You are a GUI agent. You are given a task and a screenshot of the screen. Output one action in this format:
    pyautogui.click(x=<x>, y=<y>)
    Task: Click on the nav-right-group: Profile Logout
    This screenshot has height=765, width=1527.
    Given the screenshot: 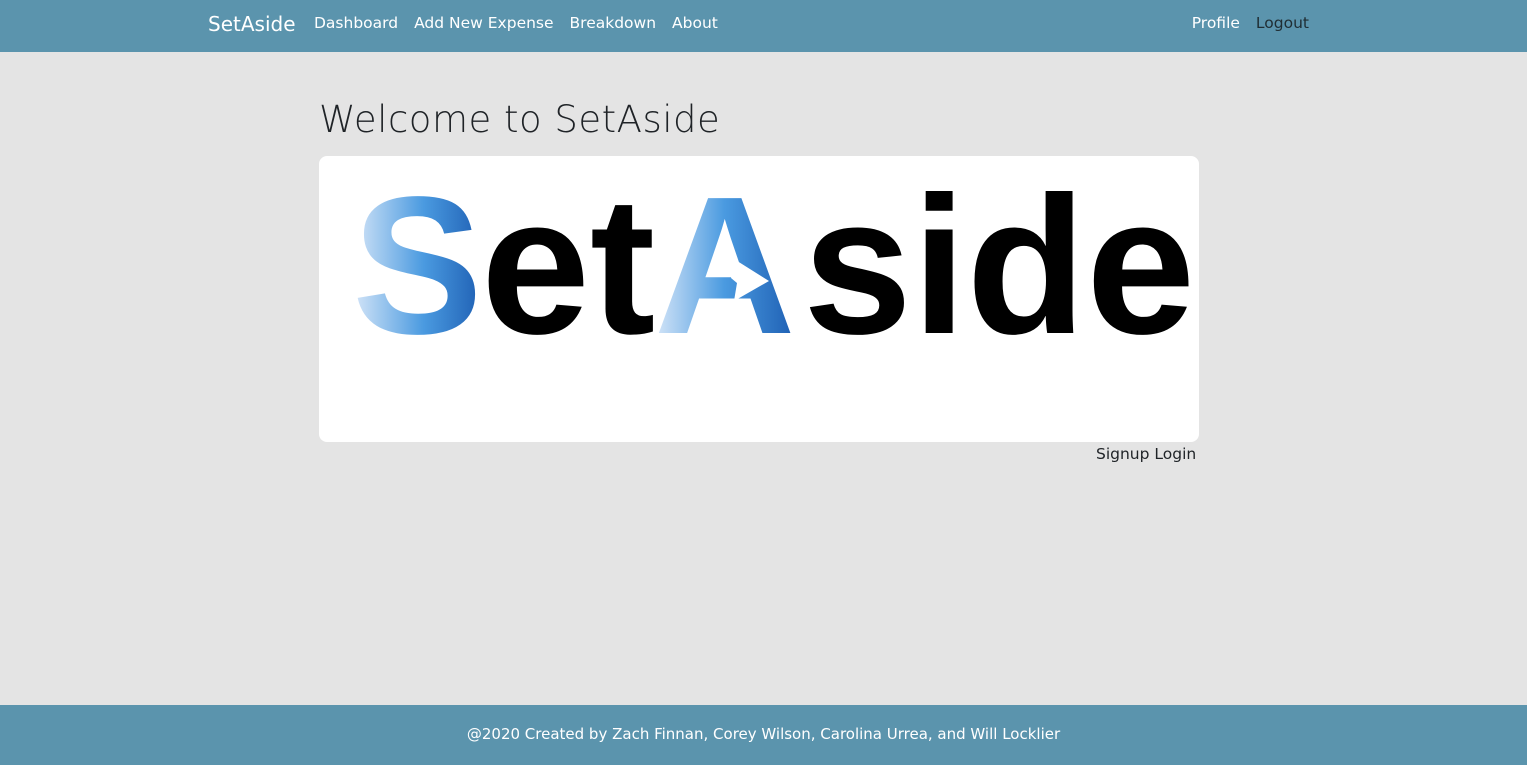 What is the action you would take?
    pyautogui.click(x=1250, y=23)
    